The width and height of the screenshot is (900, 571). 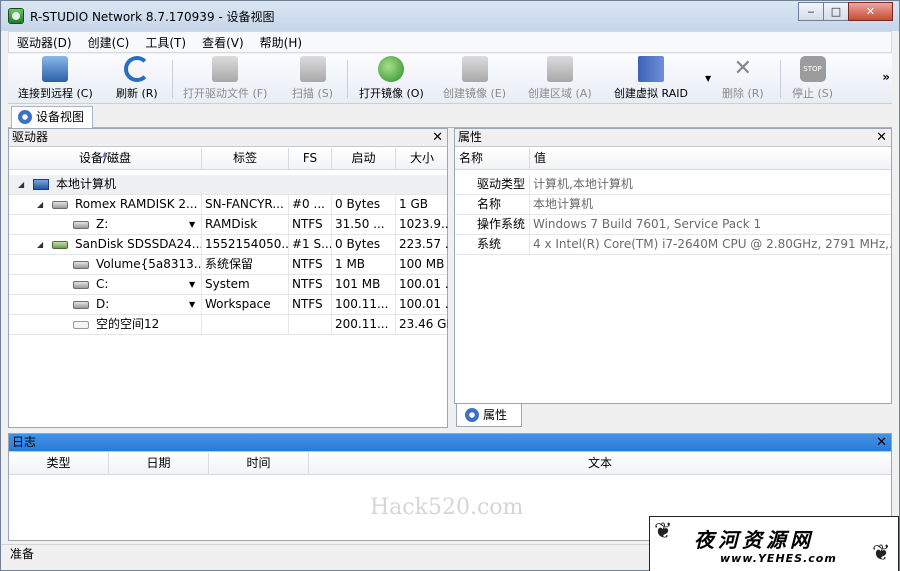 What do you see at coordinates (147, 325) in the screenshot?
I see `device-name: 空的空间12` at bounding box center [147, 325].